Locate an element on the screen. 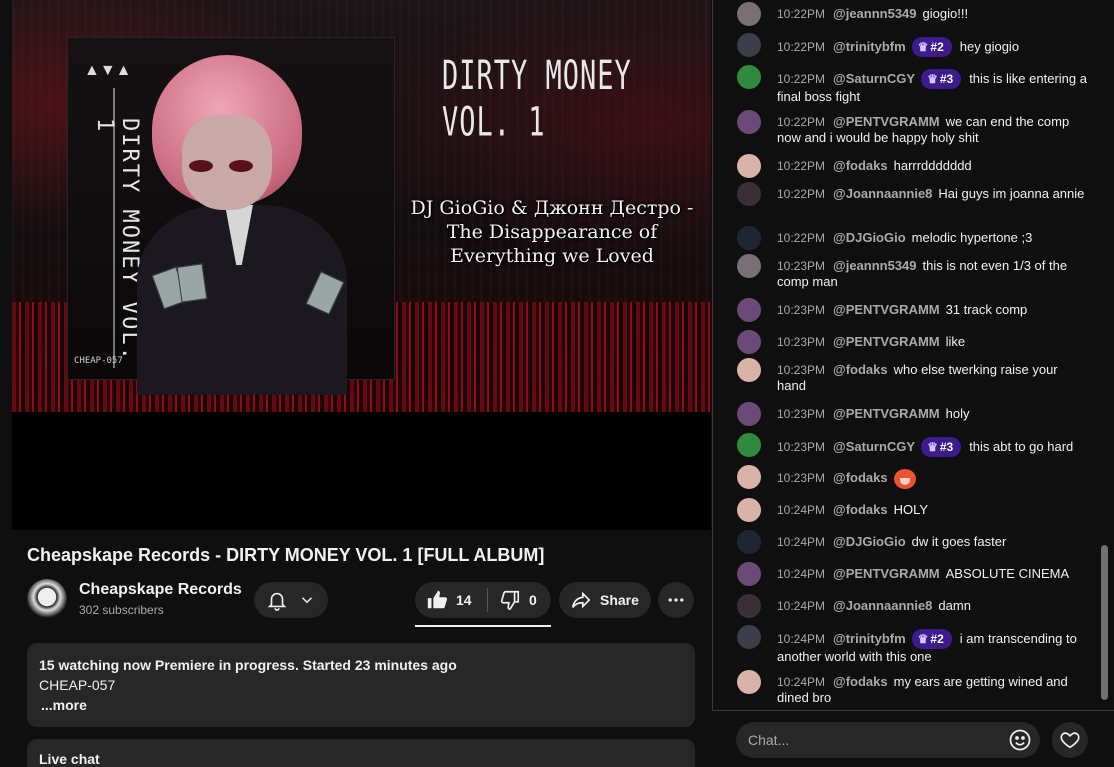 The width and height of the screenshot is (1114, 767). chat-scrollbar-thumb is located at coordinates (1104, 622).